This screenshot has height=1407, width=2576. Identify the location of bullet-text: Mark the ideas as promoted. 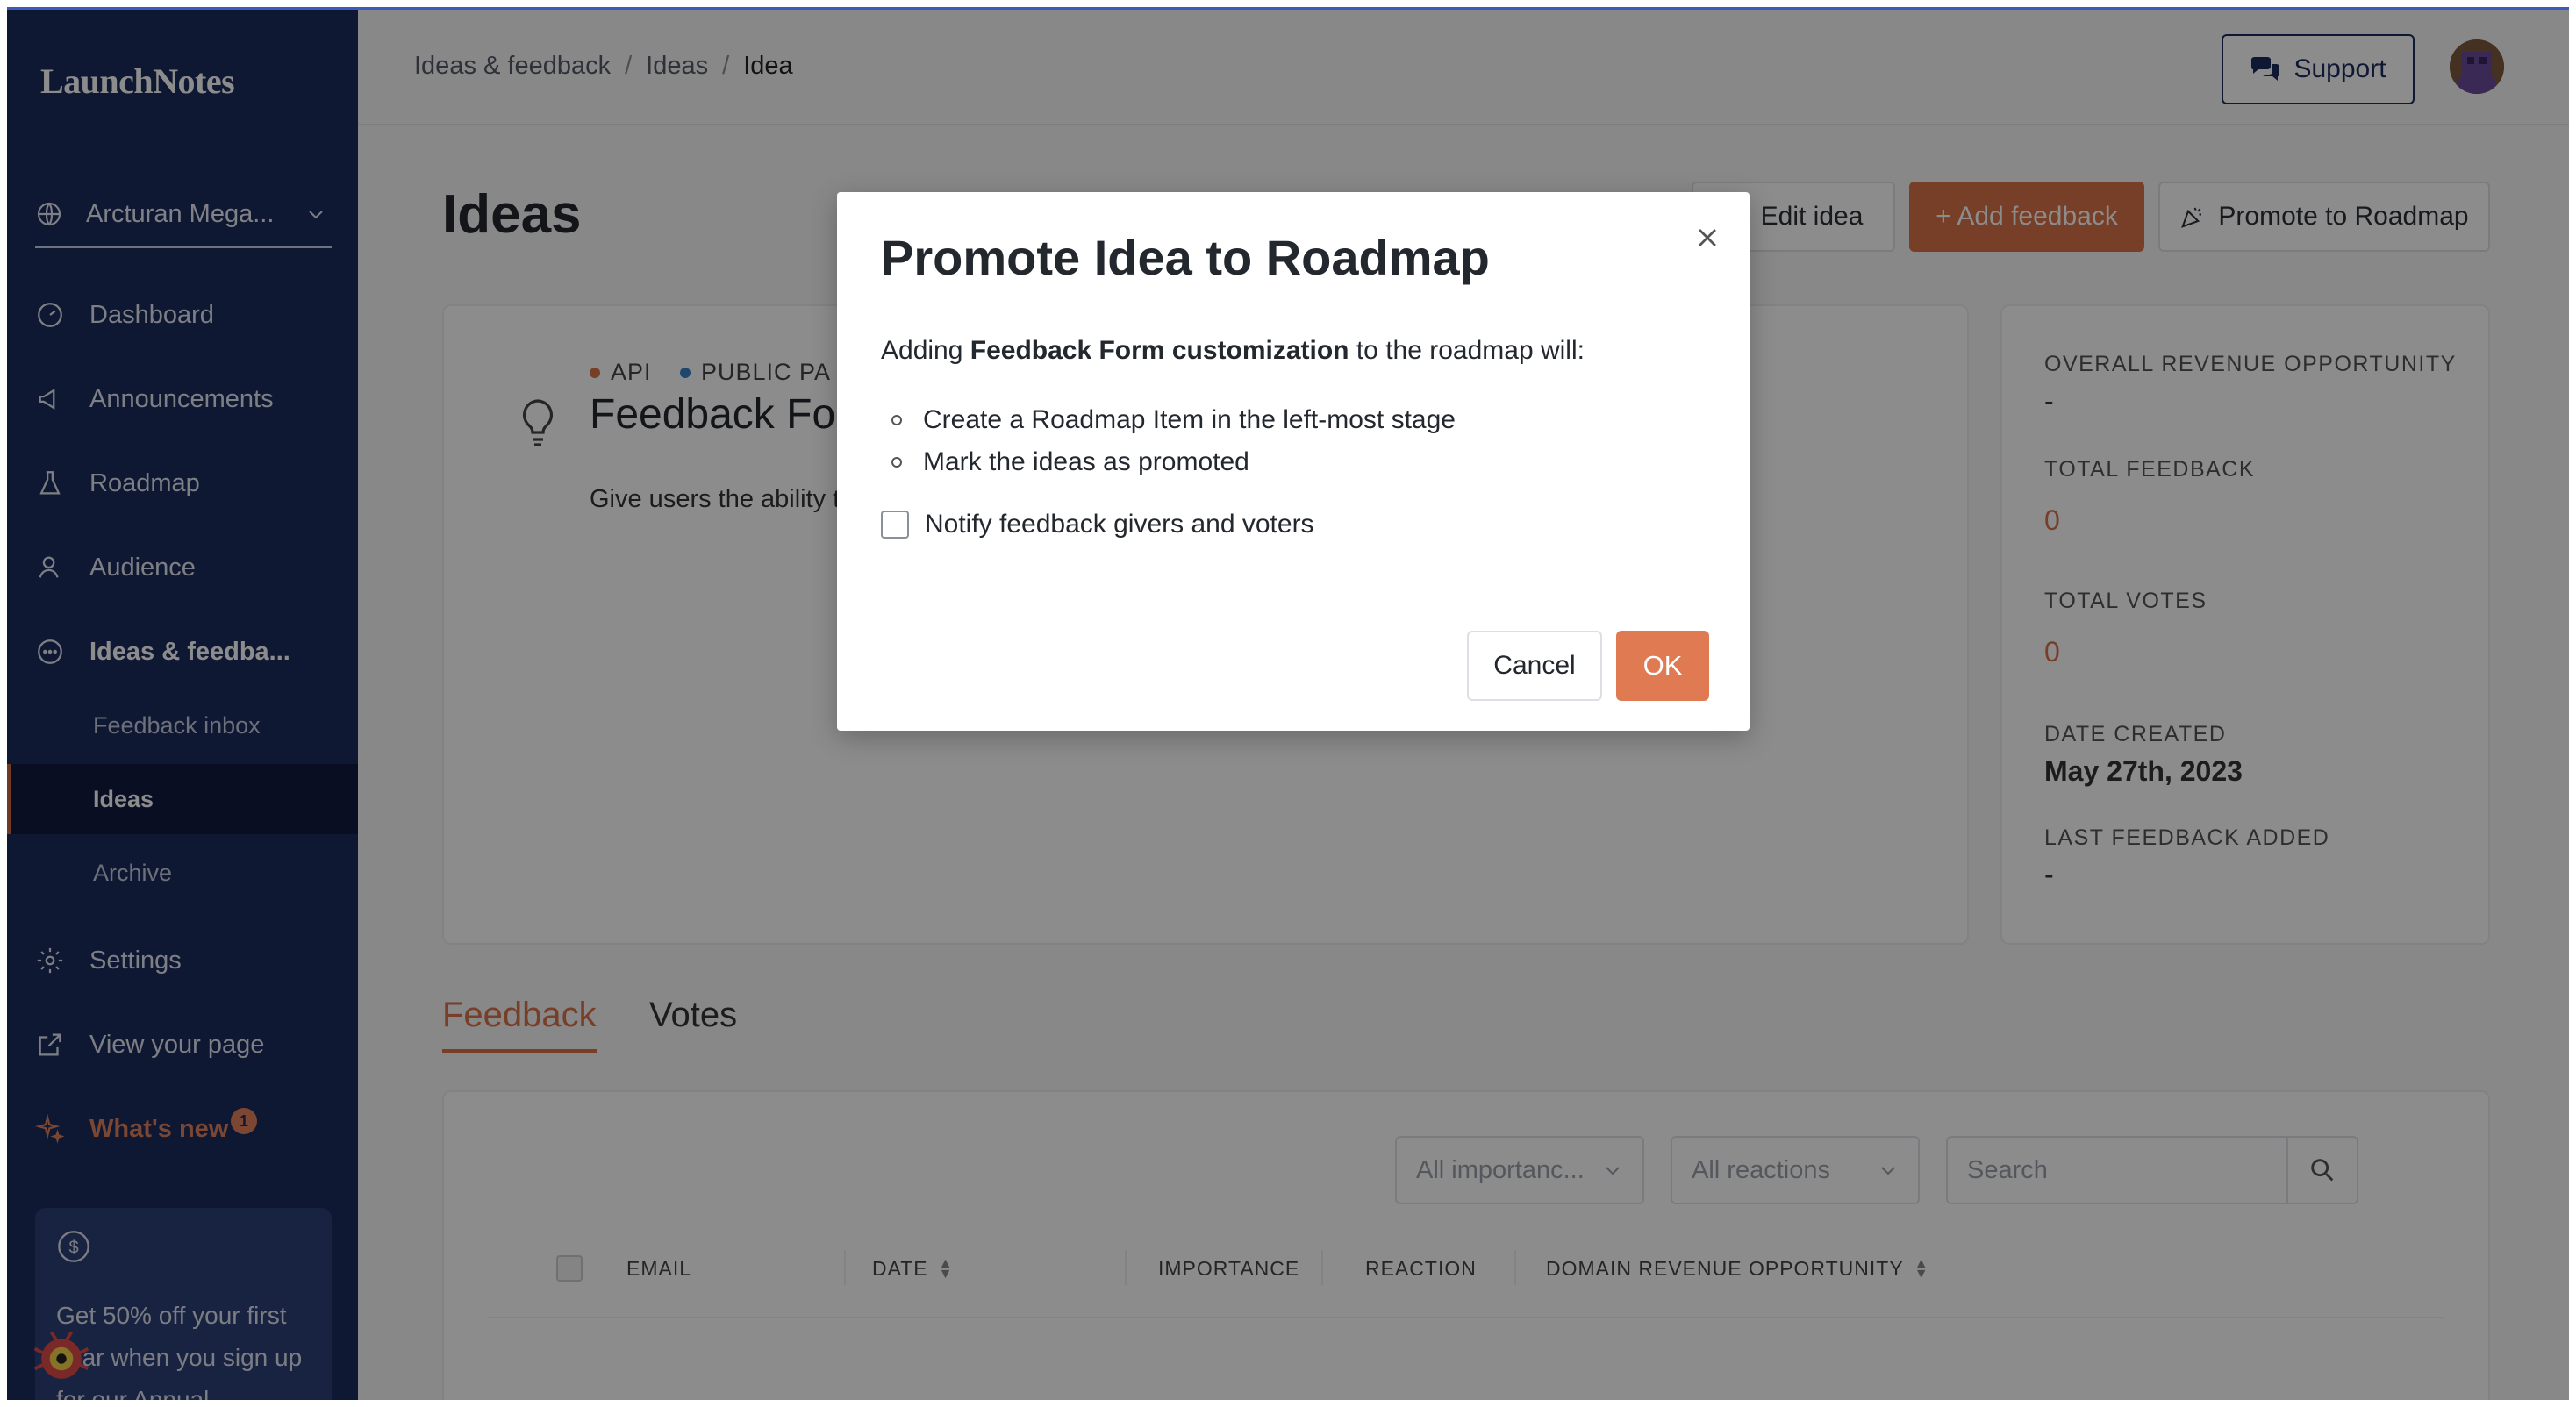
(1086, 461).